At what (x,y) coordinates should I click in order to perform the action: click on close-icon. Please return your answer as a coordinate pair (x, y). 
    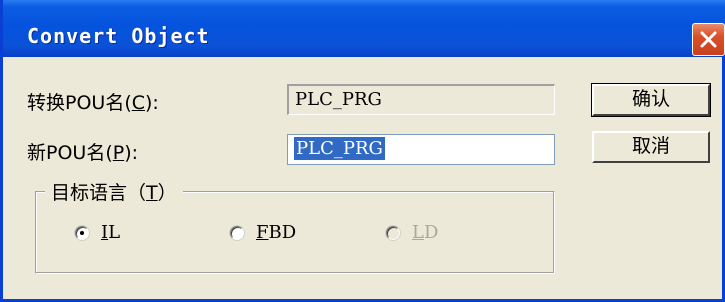
    Looking at the image, I should click on (708, 39).